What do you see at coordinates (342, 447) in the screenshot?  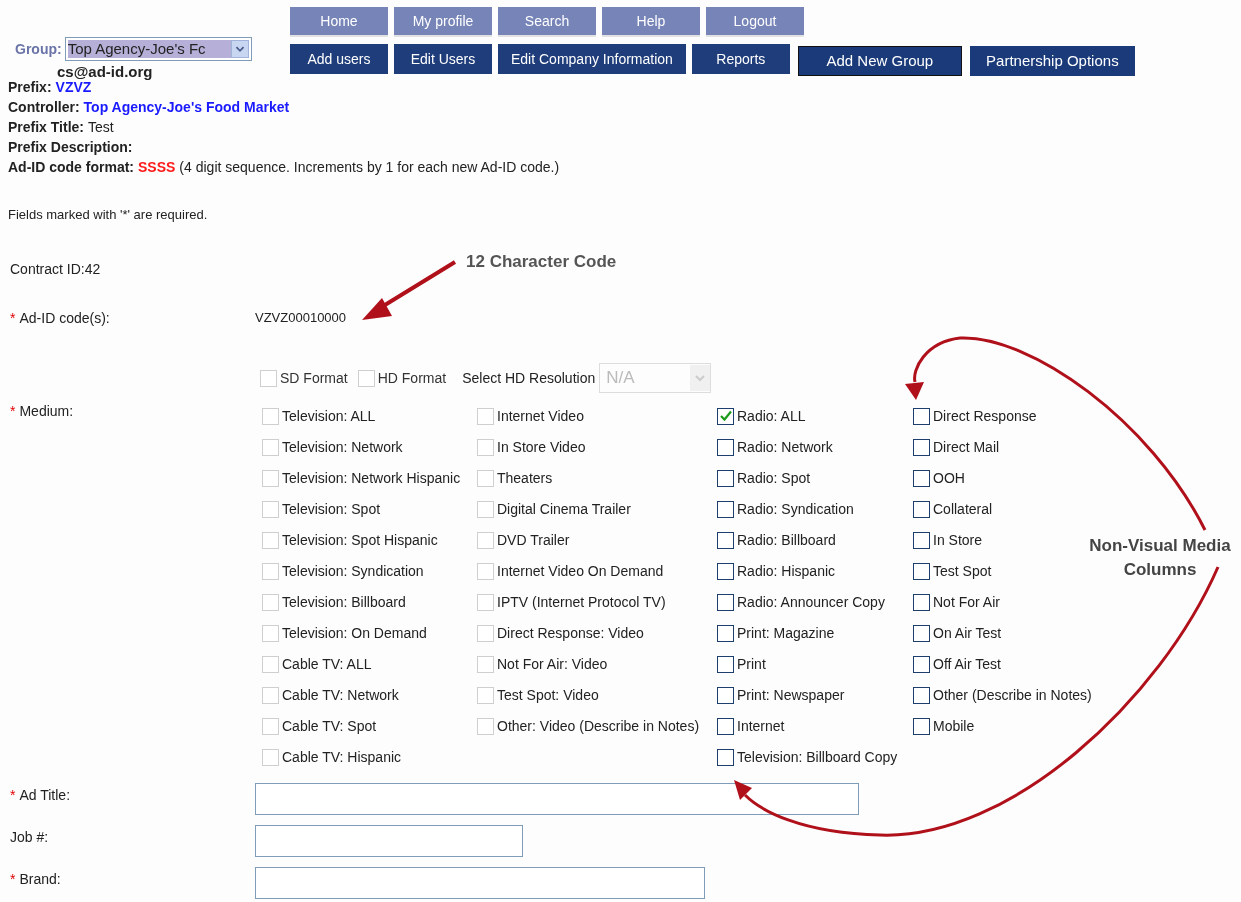 I see `checkbox-label: Television: Network` at bounding box center [342, 447].